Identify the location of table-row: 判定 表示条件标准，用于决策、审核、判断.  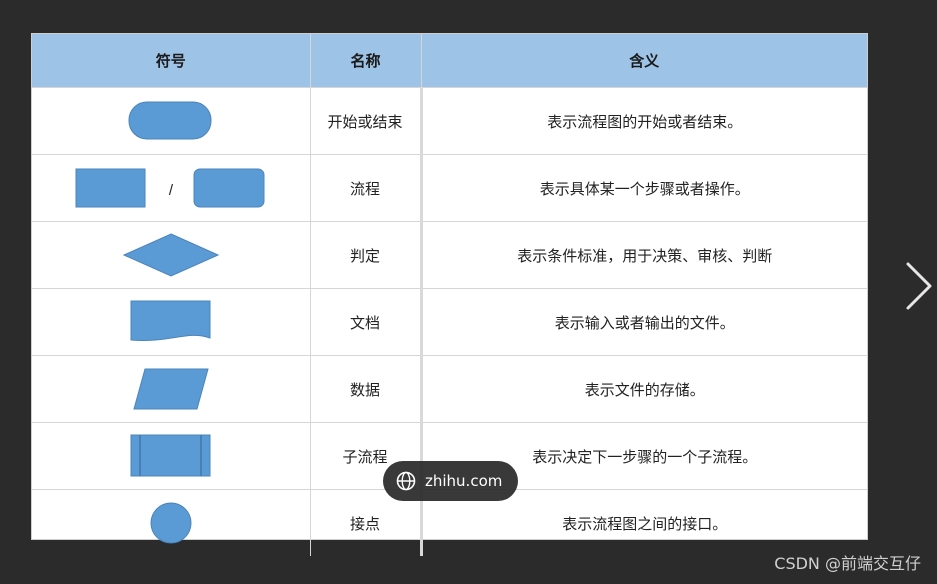
(449, 255).